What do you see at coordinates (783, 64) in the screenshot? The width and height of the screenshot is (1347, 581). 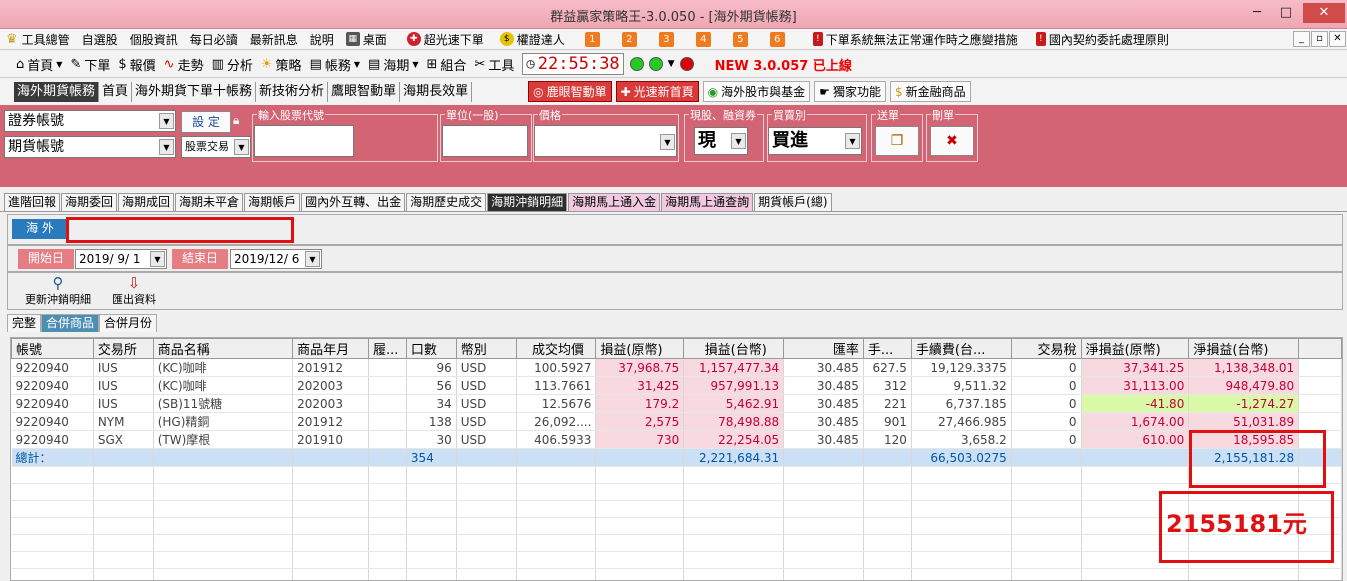 I see `new-version-notice: NEW 3.0.057 已上線` at bounding box center [783, 64].